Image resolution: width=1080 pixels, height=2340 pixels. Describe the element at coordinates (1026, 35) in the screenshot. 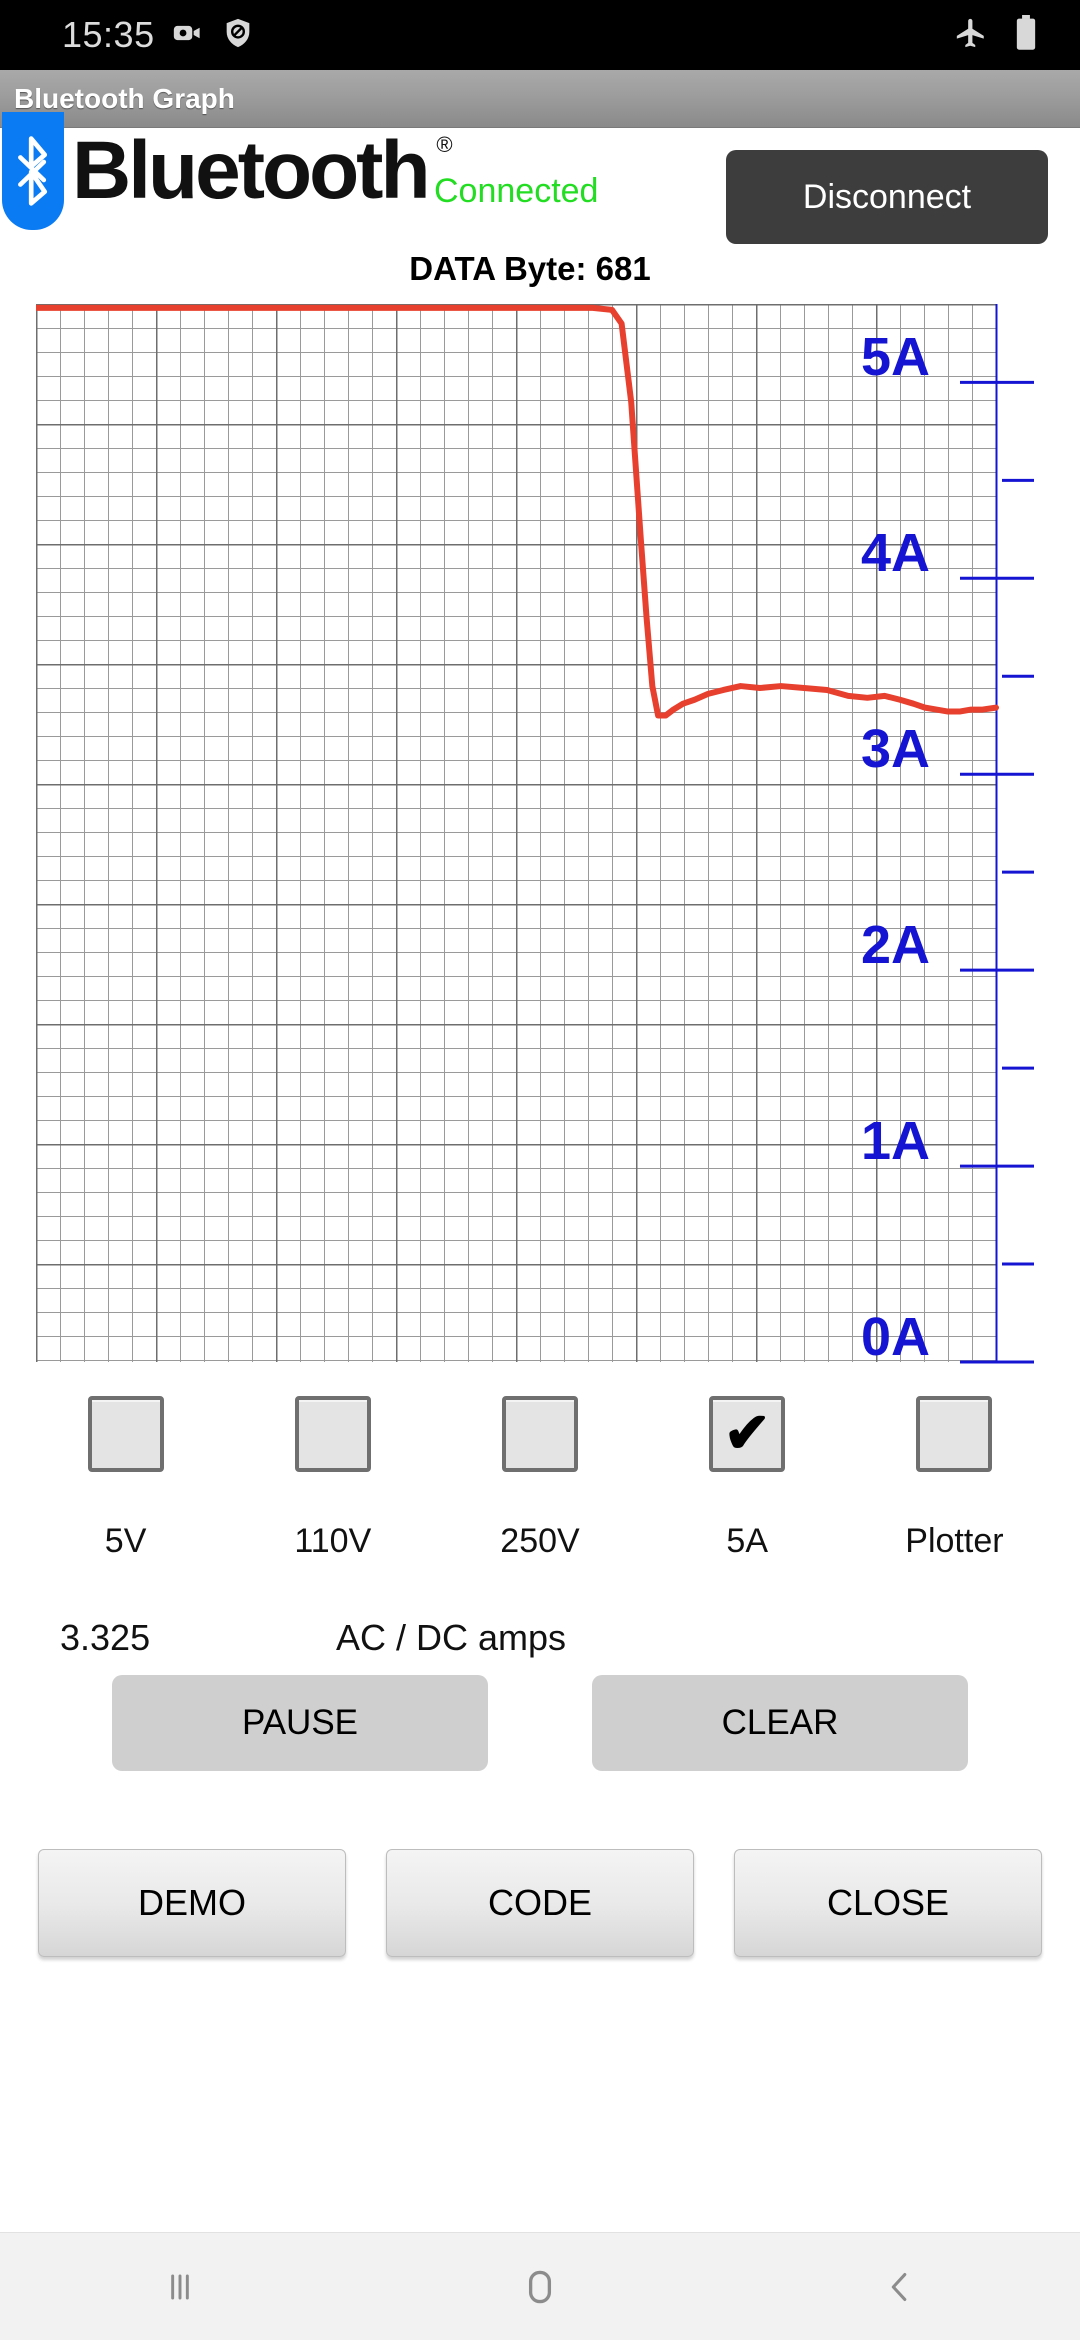

I see `battery-icon` at that location.